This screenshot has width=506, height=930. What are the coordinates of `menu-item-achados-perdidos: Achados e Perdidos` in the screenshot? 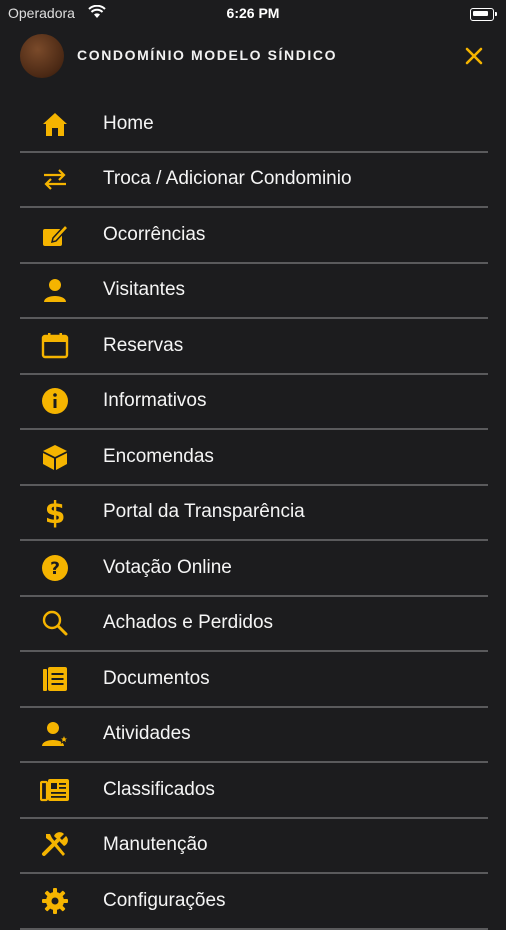 It's located at (254, 624).